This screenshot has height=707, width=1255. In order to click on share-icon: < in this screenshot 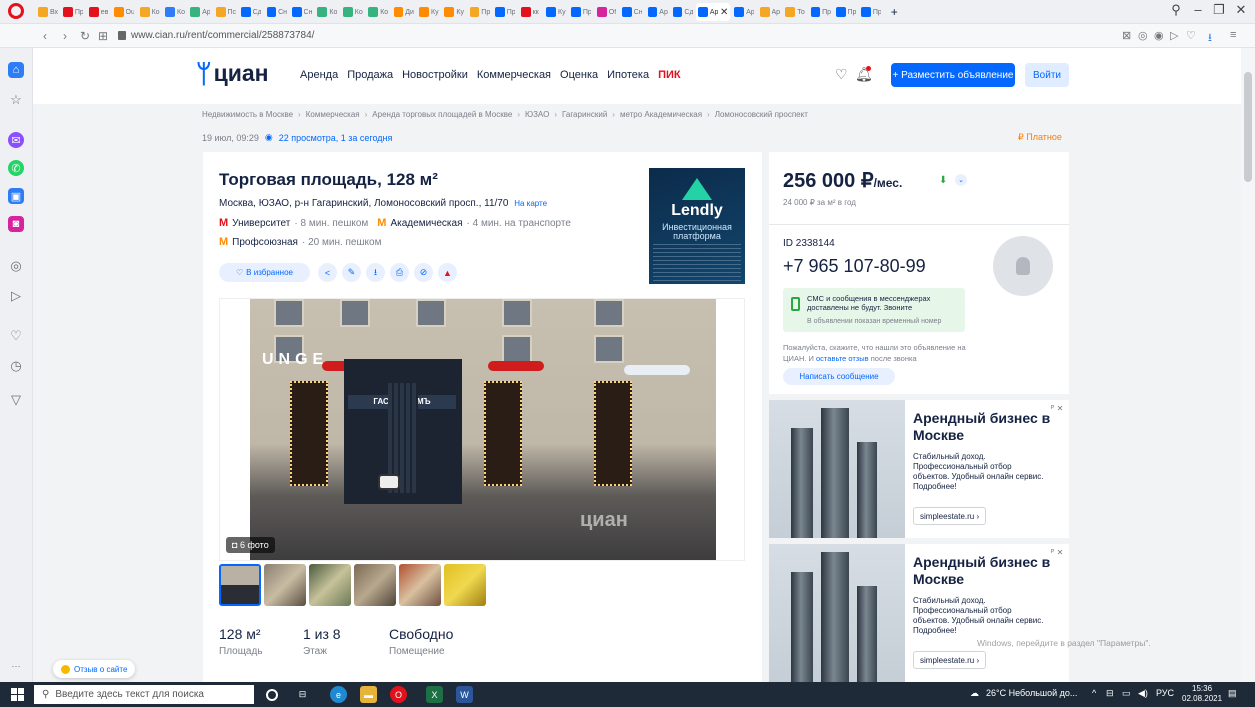, I will do `click(327, 272)`.